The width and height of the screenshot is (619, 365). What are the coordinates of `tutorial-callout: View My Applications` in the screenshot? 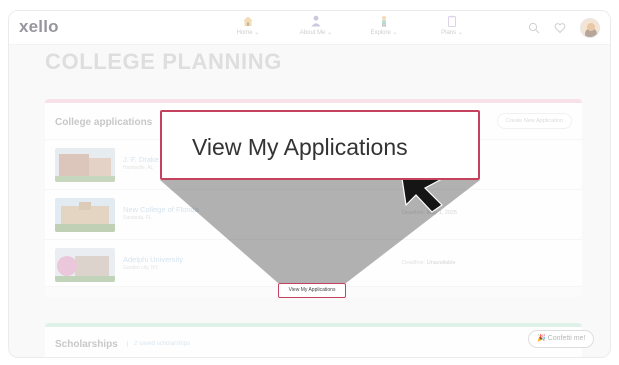 It's located at (320, 145).